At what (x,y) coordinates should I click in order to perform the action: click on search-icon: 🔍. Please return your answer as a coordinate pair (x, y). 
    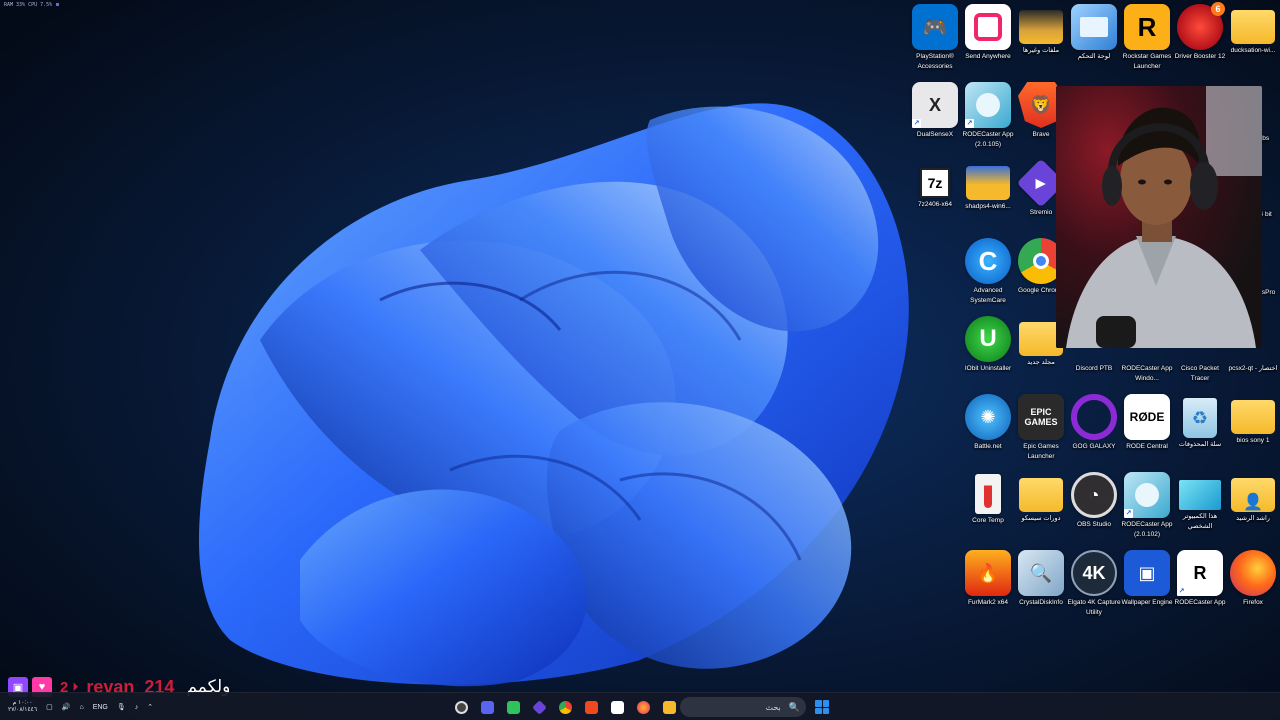
    Looking at the image, I should click on (794, 706).